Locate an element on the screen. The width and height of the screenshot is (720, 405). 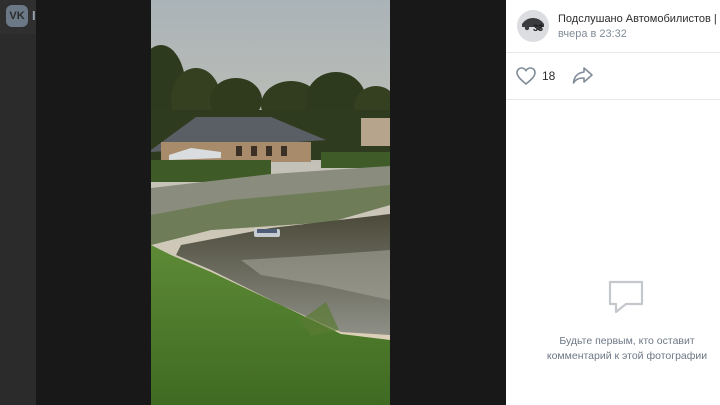
share-button is located at coordinates (584, 76).